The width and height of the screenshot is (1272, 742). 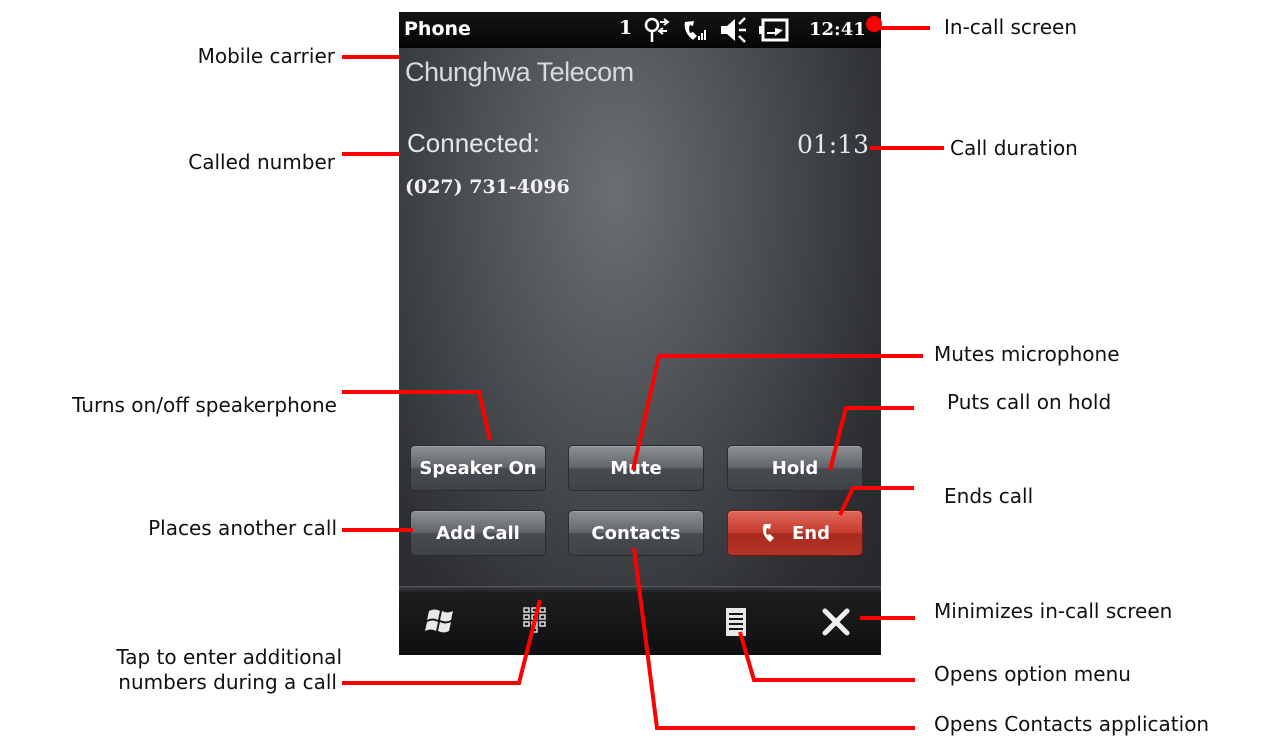 I want to click on annotation-hold: Puts call on hold, so click(x=1029, y=402).